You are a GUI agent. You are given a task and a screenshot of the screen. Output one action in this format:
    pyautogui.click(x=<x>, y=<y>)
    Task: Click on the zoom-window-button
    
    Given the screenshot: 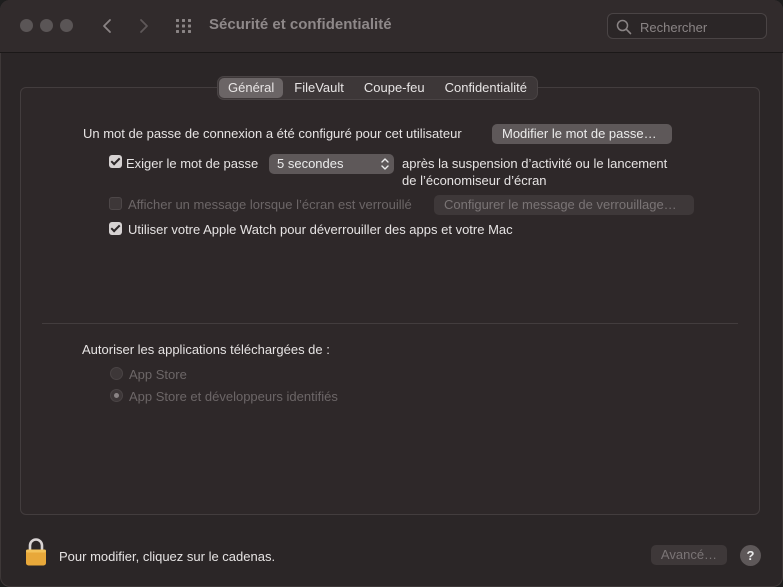 What is the action you would take?
    pyautogui.click(x=66, y=25)
    